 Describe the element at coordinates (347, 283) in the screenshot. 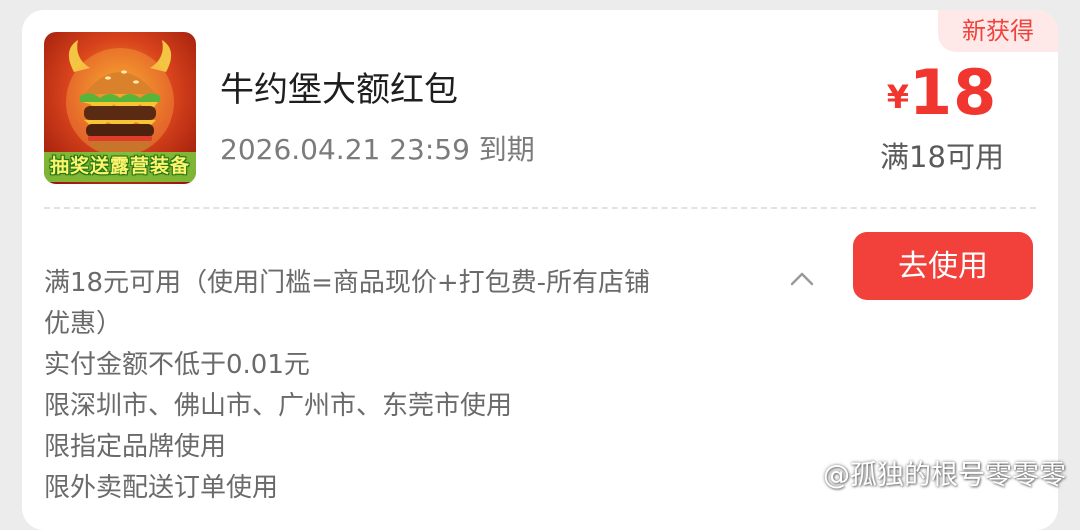

I see `rule-line: 满18元可用（使用门槛=商品现价+打包费-所有店铺` at that location.